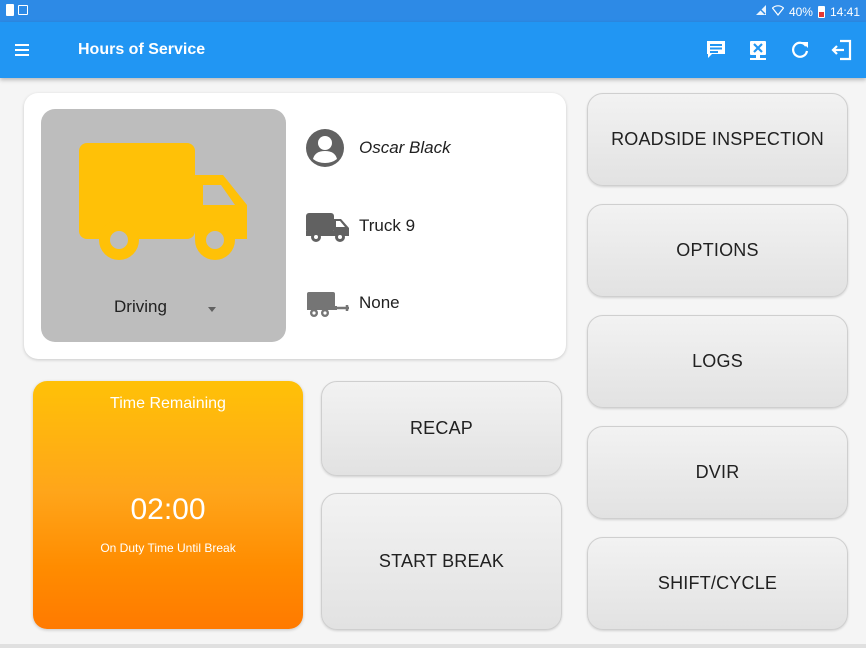 The width and height of the screenshot is (866, 648). What do you see at coordinates (778, 11) in the screenshot?
I see `wifi-icon` at bounding box center [778, 11].